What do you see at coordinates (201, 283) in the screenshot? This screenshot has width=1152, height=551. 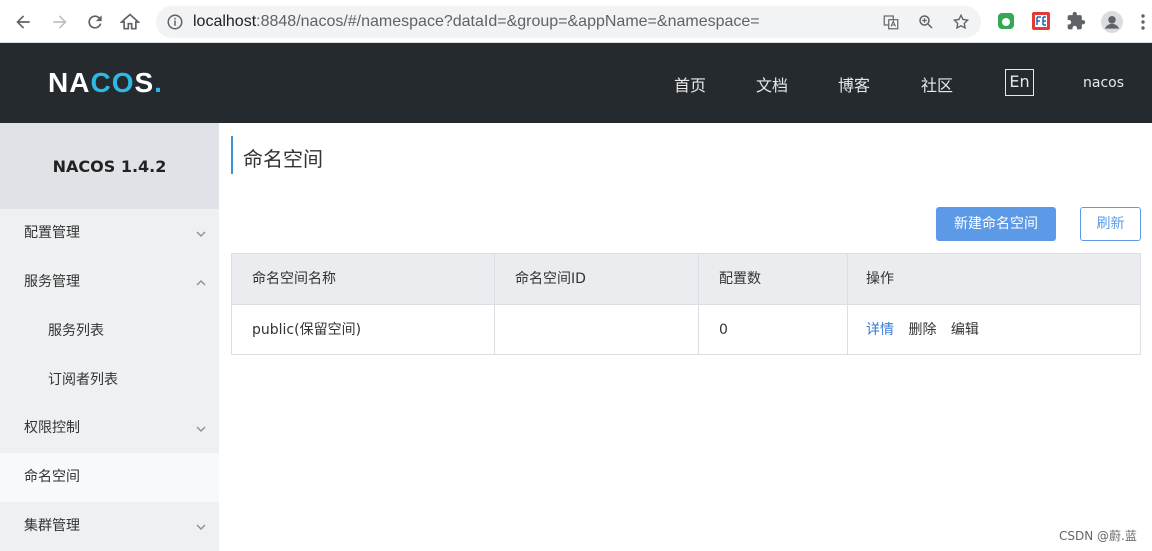 I see `chevron-up-icon` at bounding box center [201, 283].